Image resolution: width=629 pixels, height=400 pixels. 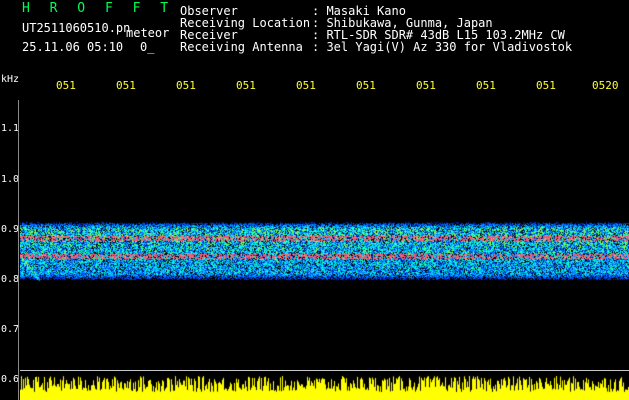 I want to click on y-axis-unit: kHz, so click(x=10, y=79).